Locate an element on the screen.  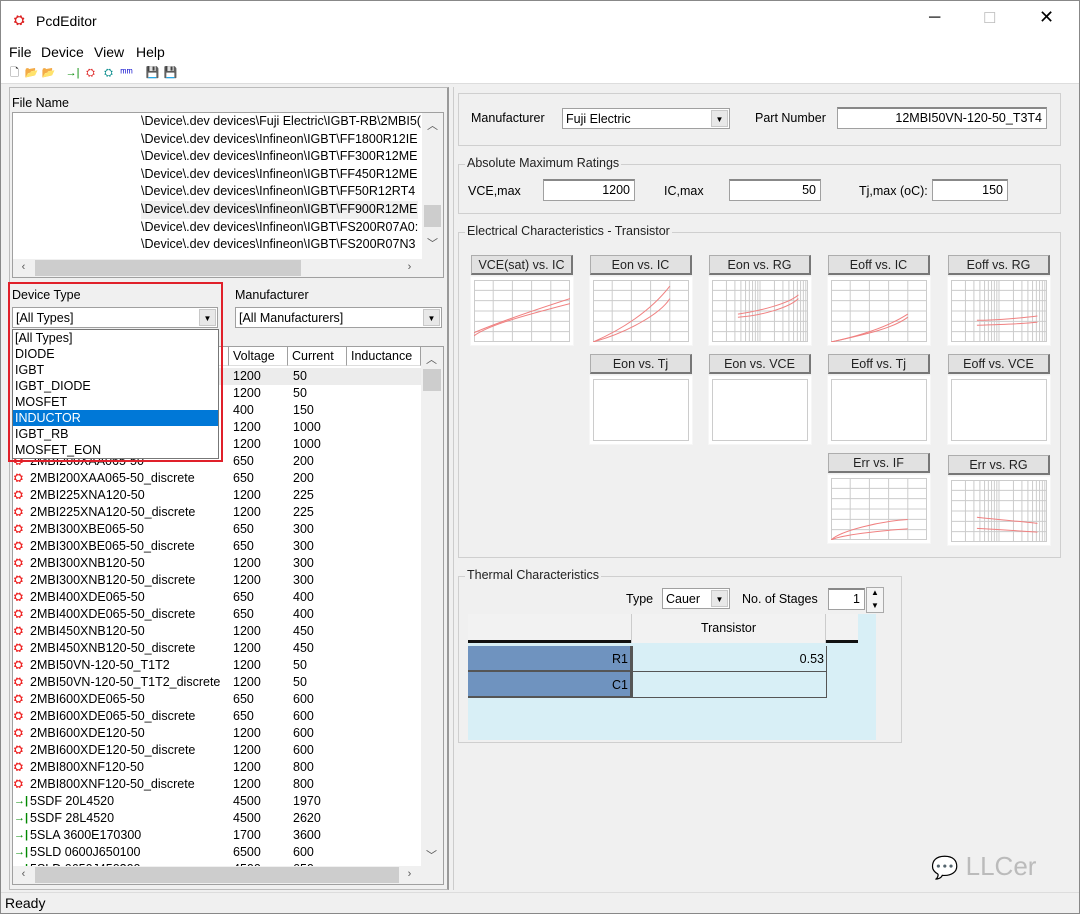
plot-button: Eon vs. RG is located at coordinates (760, 265).